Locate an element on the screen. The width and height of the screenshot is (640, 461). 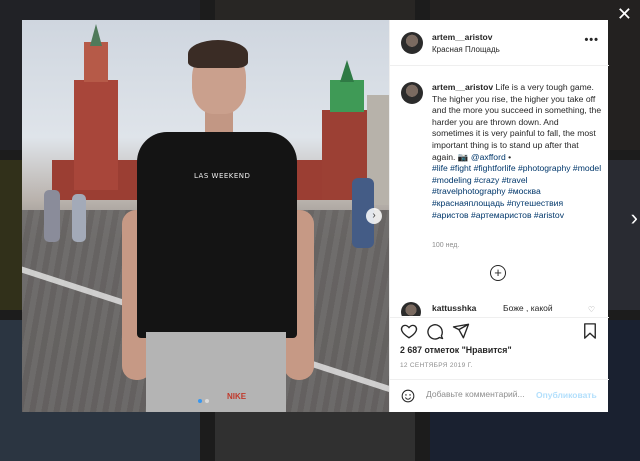
close-icon: ✕ is located at coordinates (624, 14).